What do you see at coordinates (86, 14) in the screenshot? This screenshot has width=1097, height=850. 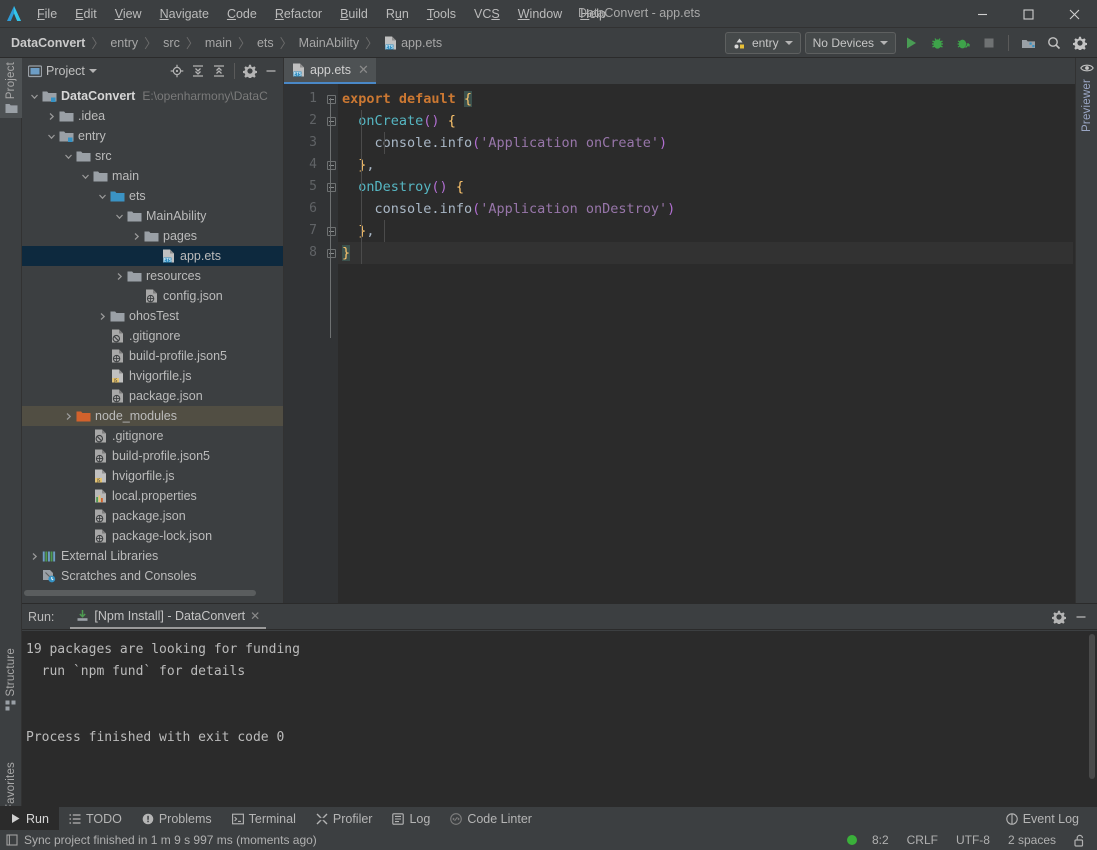 I see `menu-edit: Edit` at bounding box center [86, 14].